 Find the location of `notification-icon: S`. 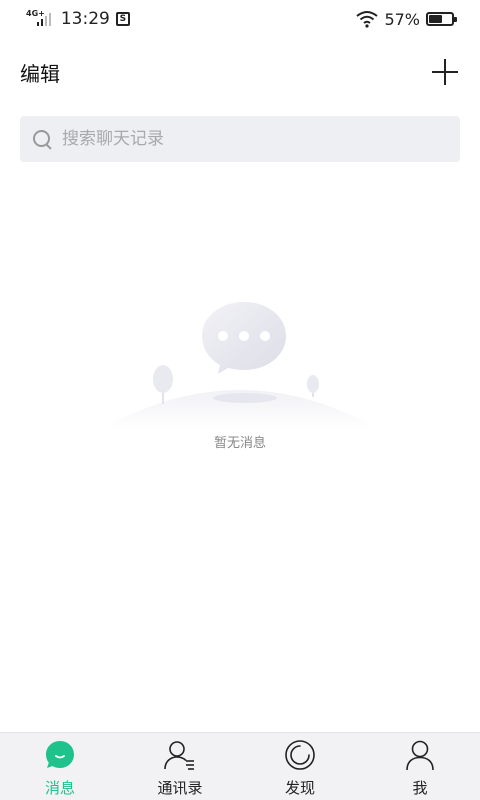

notification-icon: S is located at coordinates (122, 19).